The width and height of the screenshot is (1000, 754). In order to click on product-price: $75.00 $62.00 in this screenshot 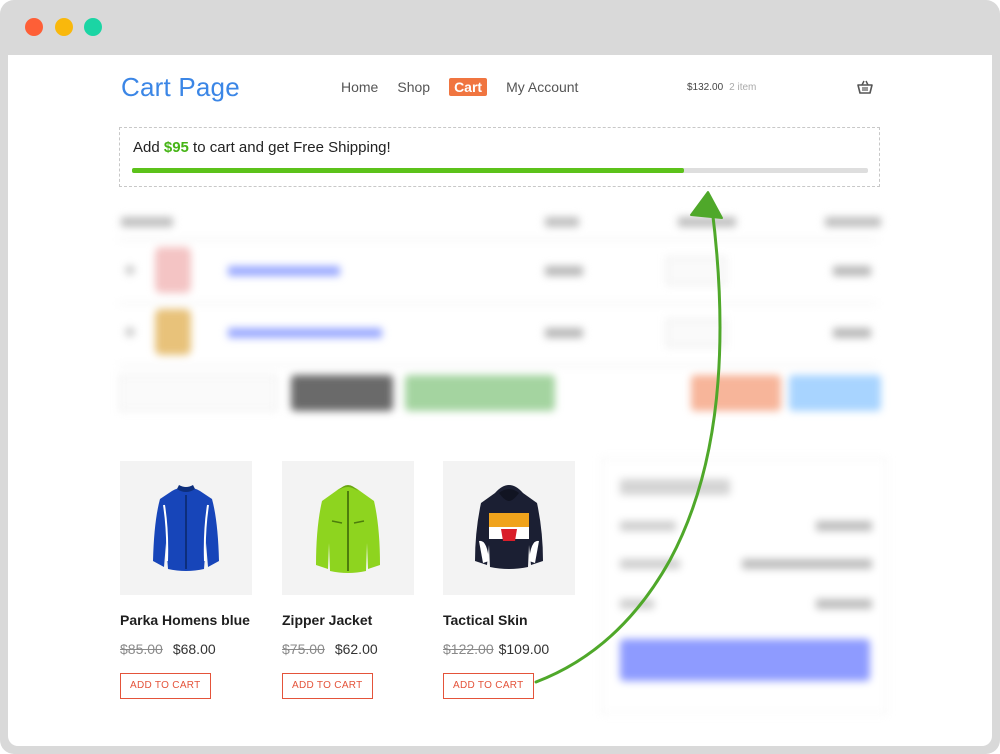, I will do `click(348, 649)`.